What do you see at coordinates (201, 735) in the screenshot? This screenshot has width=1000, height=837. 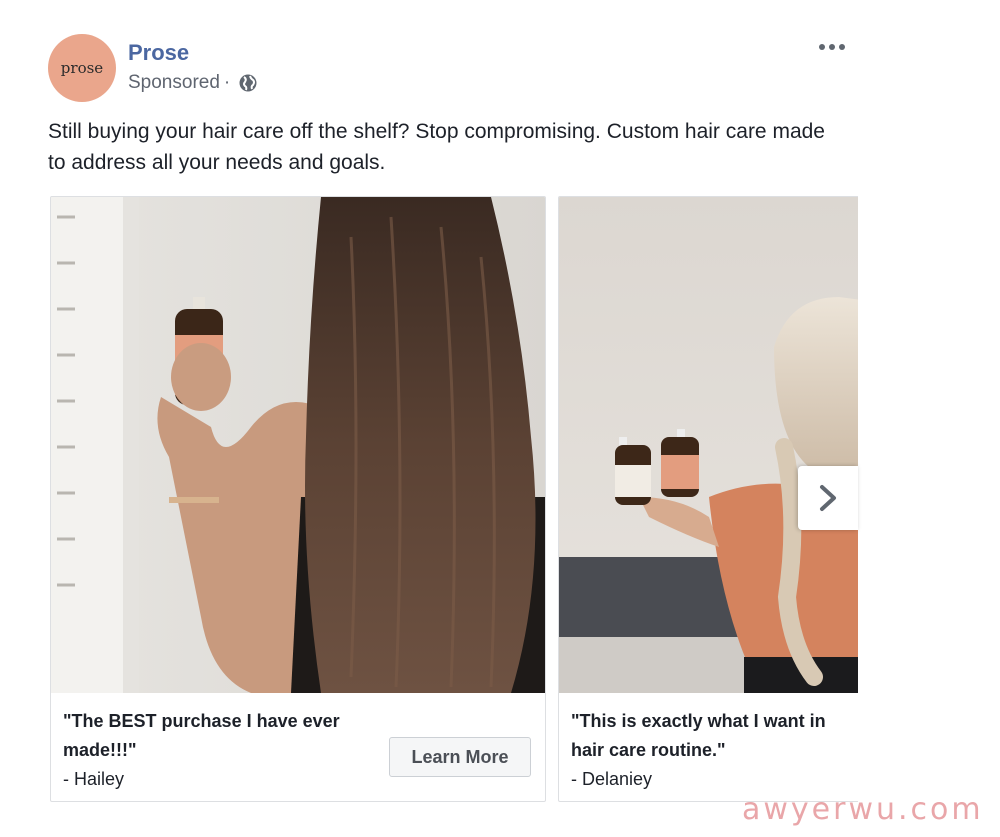 I see `card-1-caption: "The BEST purchase I have ever made!!!"` at bounding box center [201, 735].